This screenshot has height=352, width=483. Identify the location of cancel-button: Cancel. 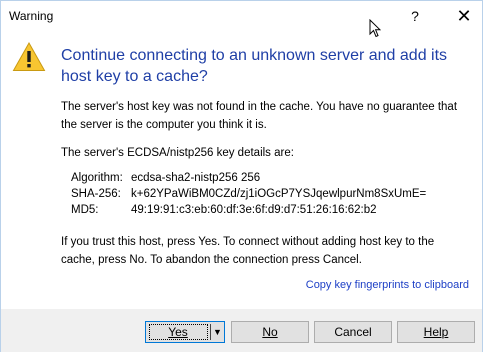
(353, 332).